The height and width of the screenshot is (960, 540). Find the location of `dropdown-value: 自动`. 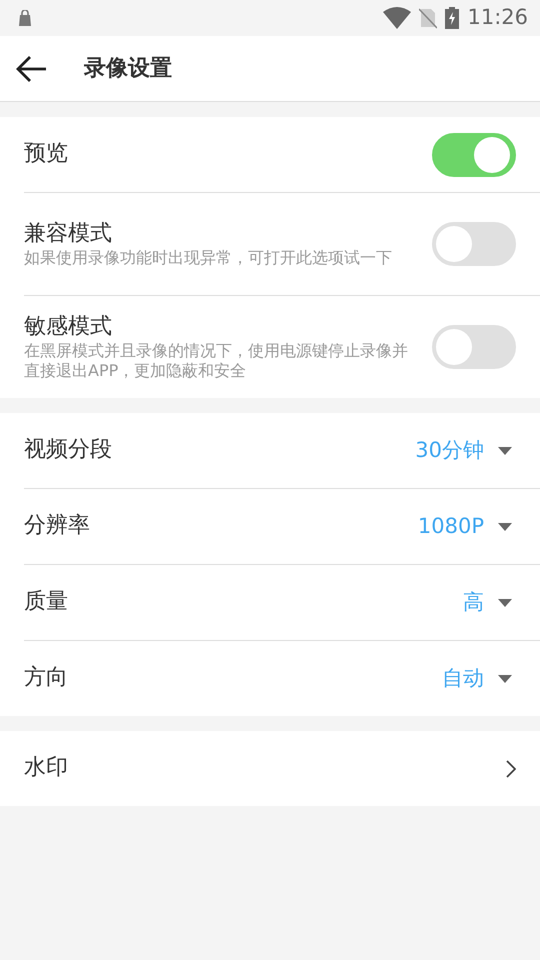

dropdown-value: 自动 is located at coordinates (463, 678).